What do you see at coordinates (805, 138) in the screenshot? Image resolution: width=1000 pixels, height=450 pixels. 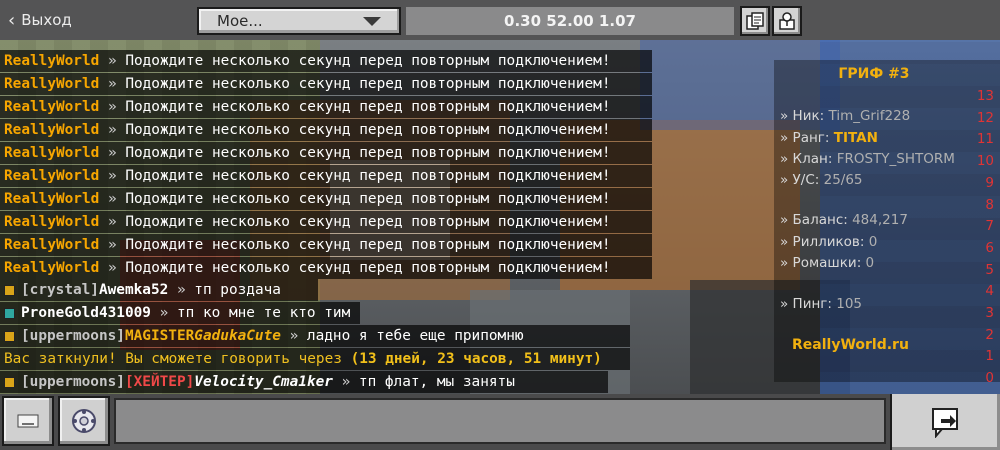 I see `rank-label: » Ранг:` at bounding box center [805, 138].